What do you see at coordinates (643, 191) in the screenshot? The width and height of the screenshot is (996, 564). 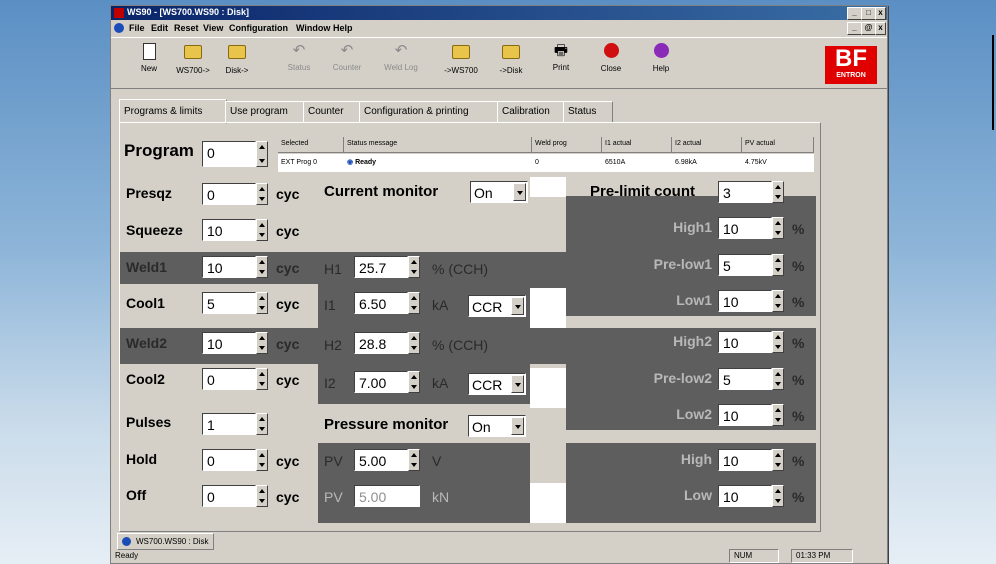 I see `pre-limit-count-label: Pre-limit count` at bounding box center [643, 191].